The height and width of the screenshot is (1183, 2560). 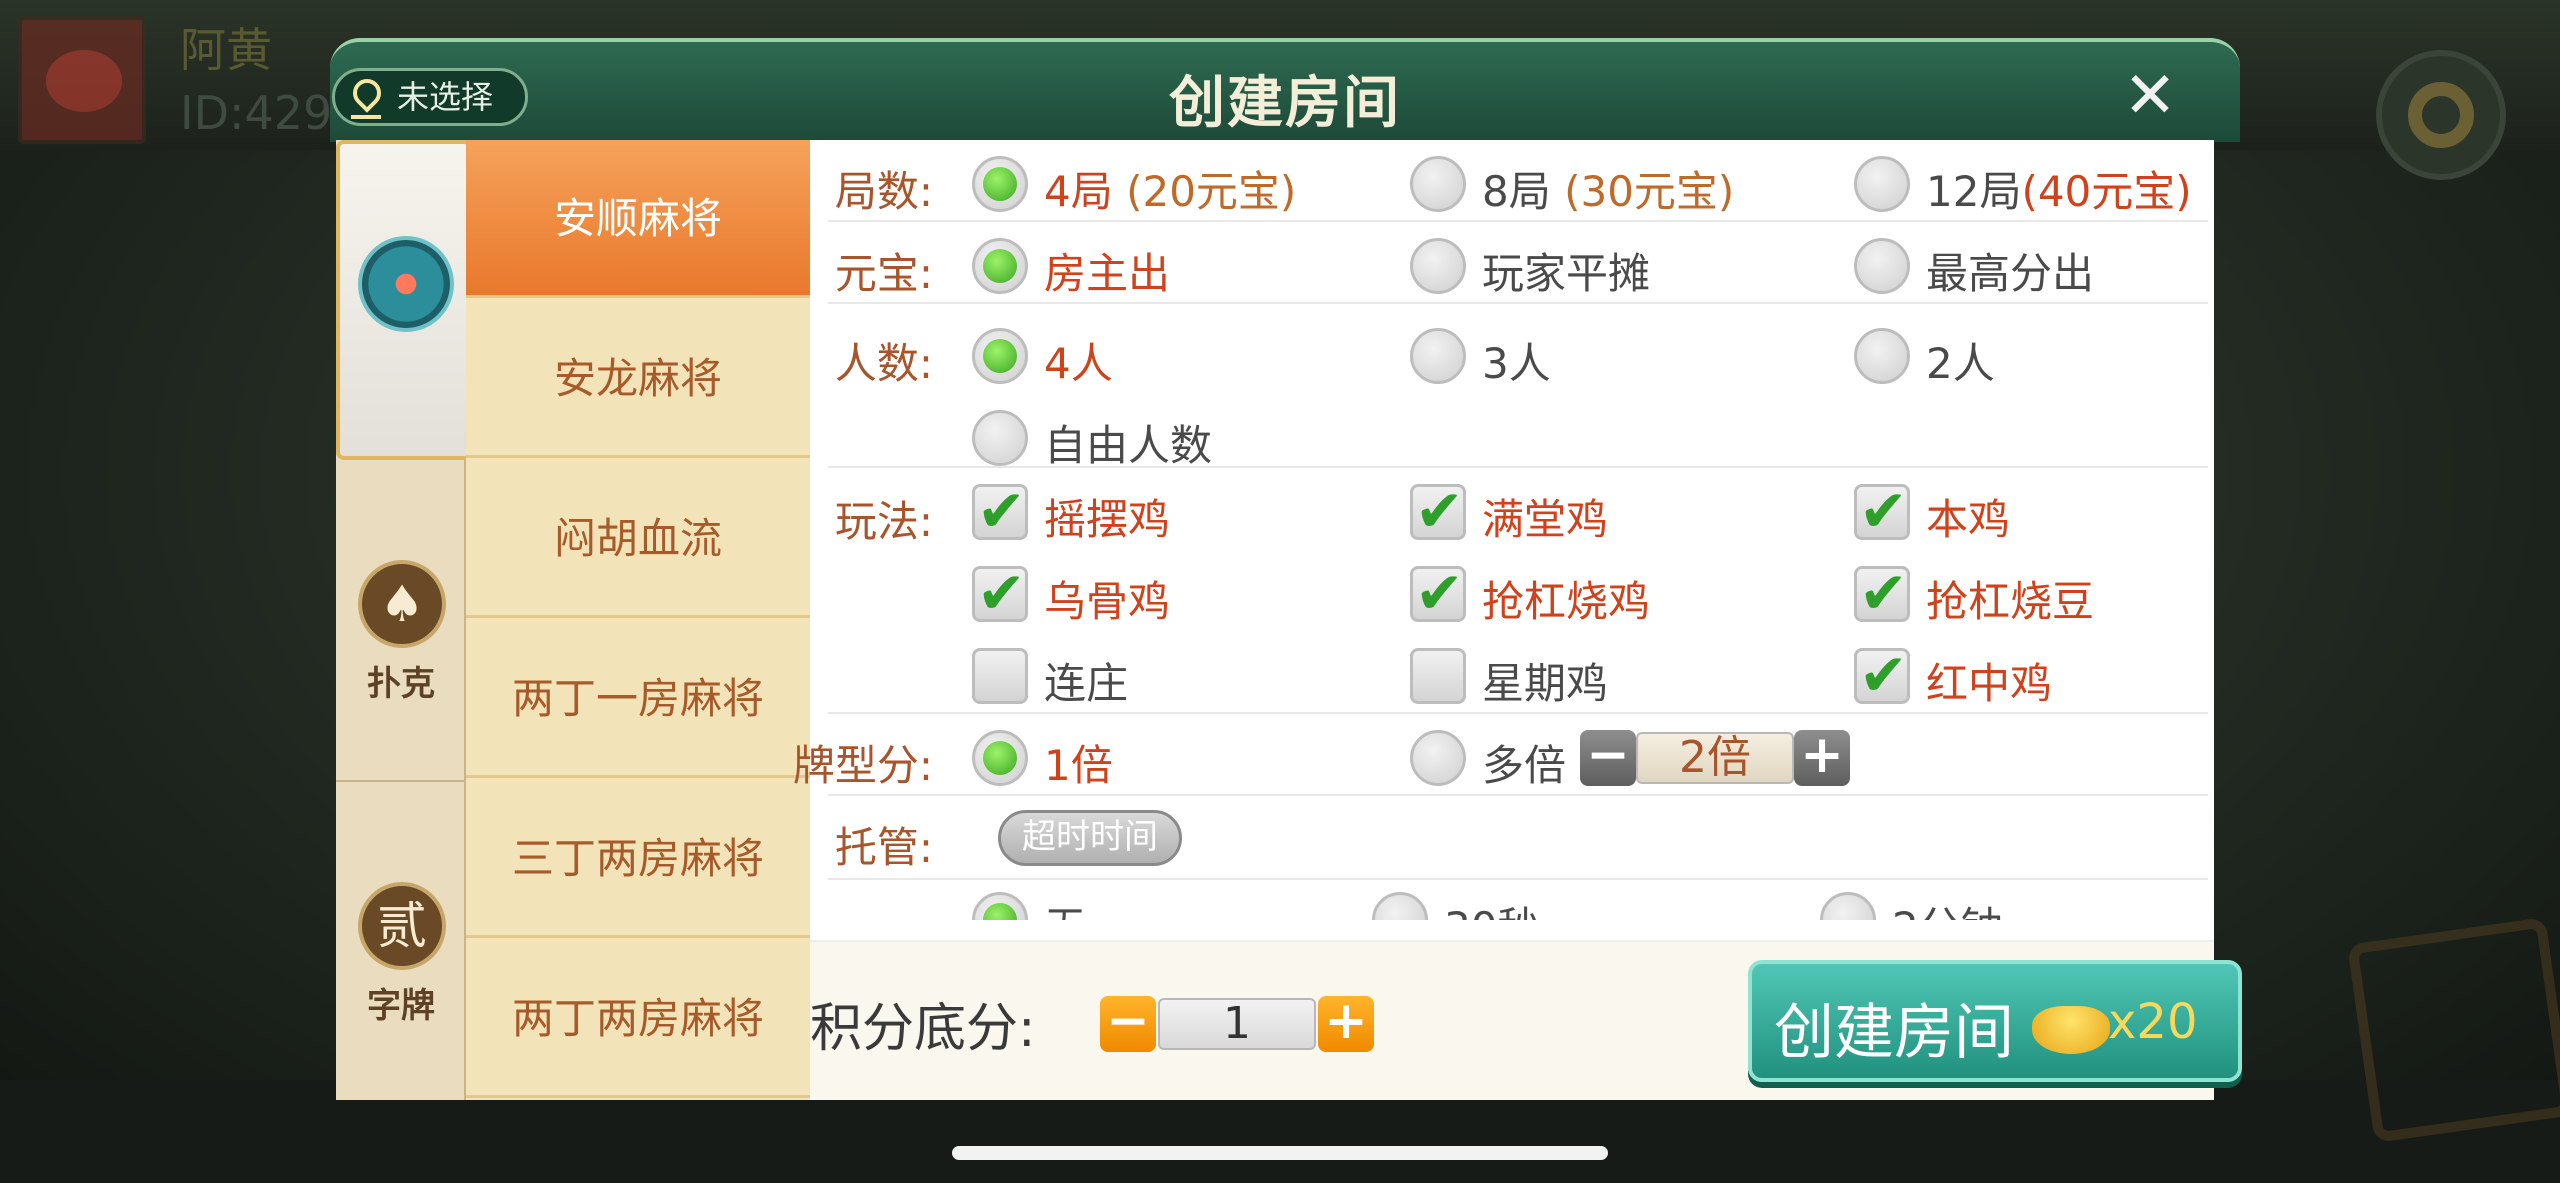 What do you see at coordinates (638, 539) in the screenshot?
I see `game-item: 闷胡血流` at bounding box center [638, 539].